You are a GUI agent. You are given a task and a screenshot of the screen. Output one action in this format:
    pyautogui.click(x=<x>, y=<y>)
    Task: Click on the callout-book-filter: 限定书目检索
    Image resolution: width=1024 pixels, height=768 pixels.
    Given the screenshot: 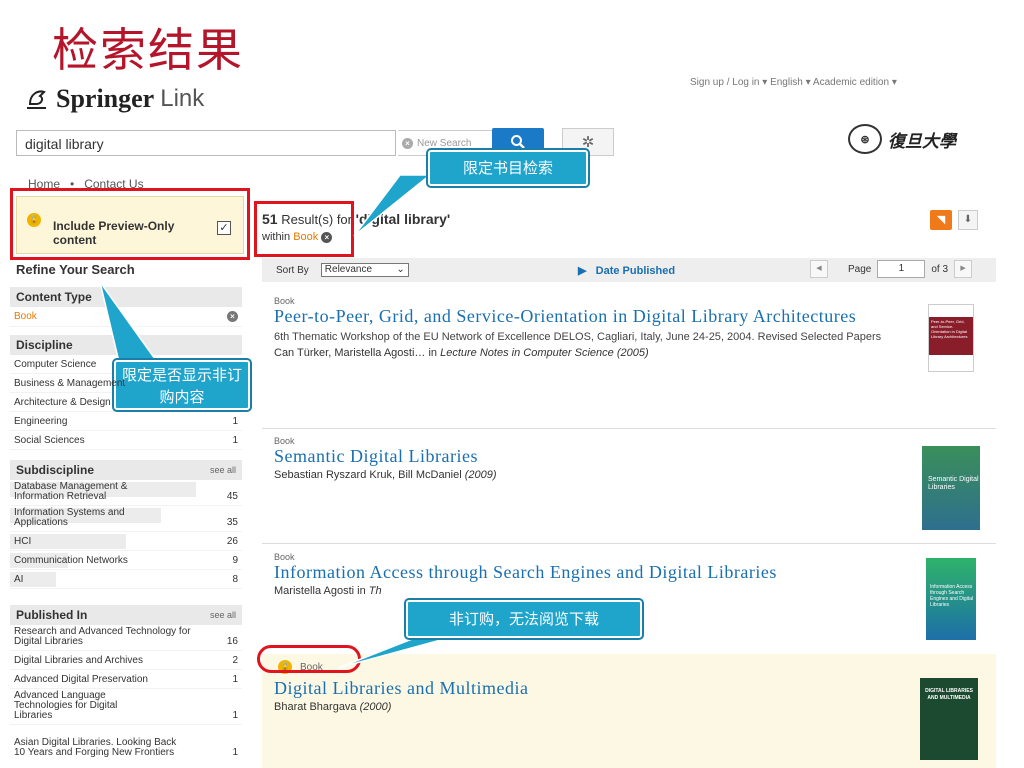 What is the action you would take?
    pyautogui.click(x=508, y=168)
    